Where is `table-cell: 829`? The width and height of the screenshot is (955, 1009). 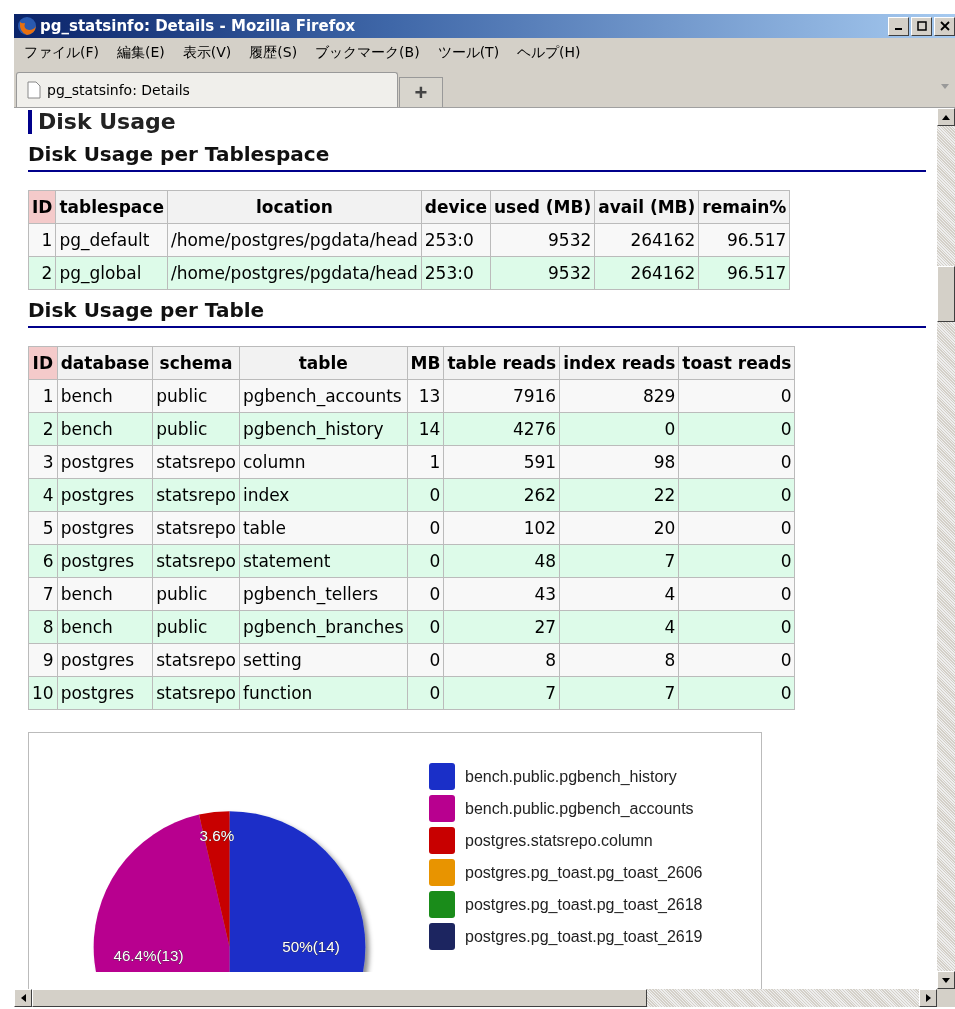
table-cell: 829 is located at coordinates (619, 396).